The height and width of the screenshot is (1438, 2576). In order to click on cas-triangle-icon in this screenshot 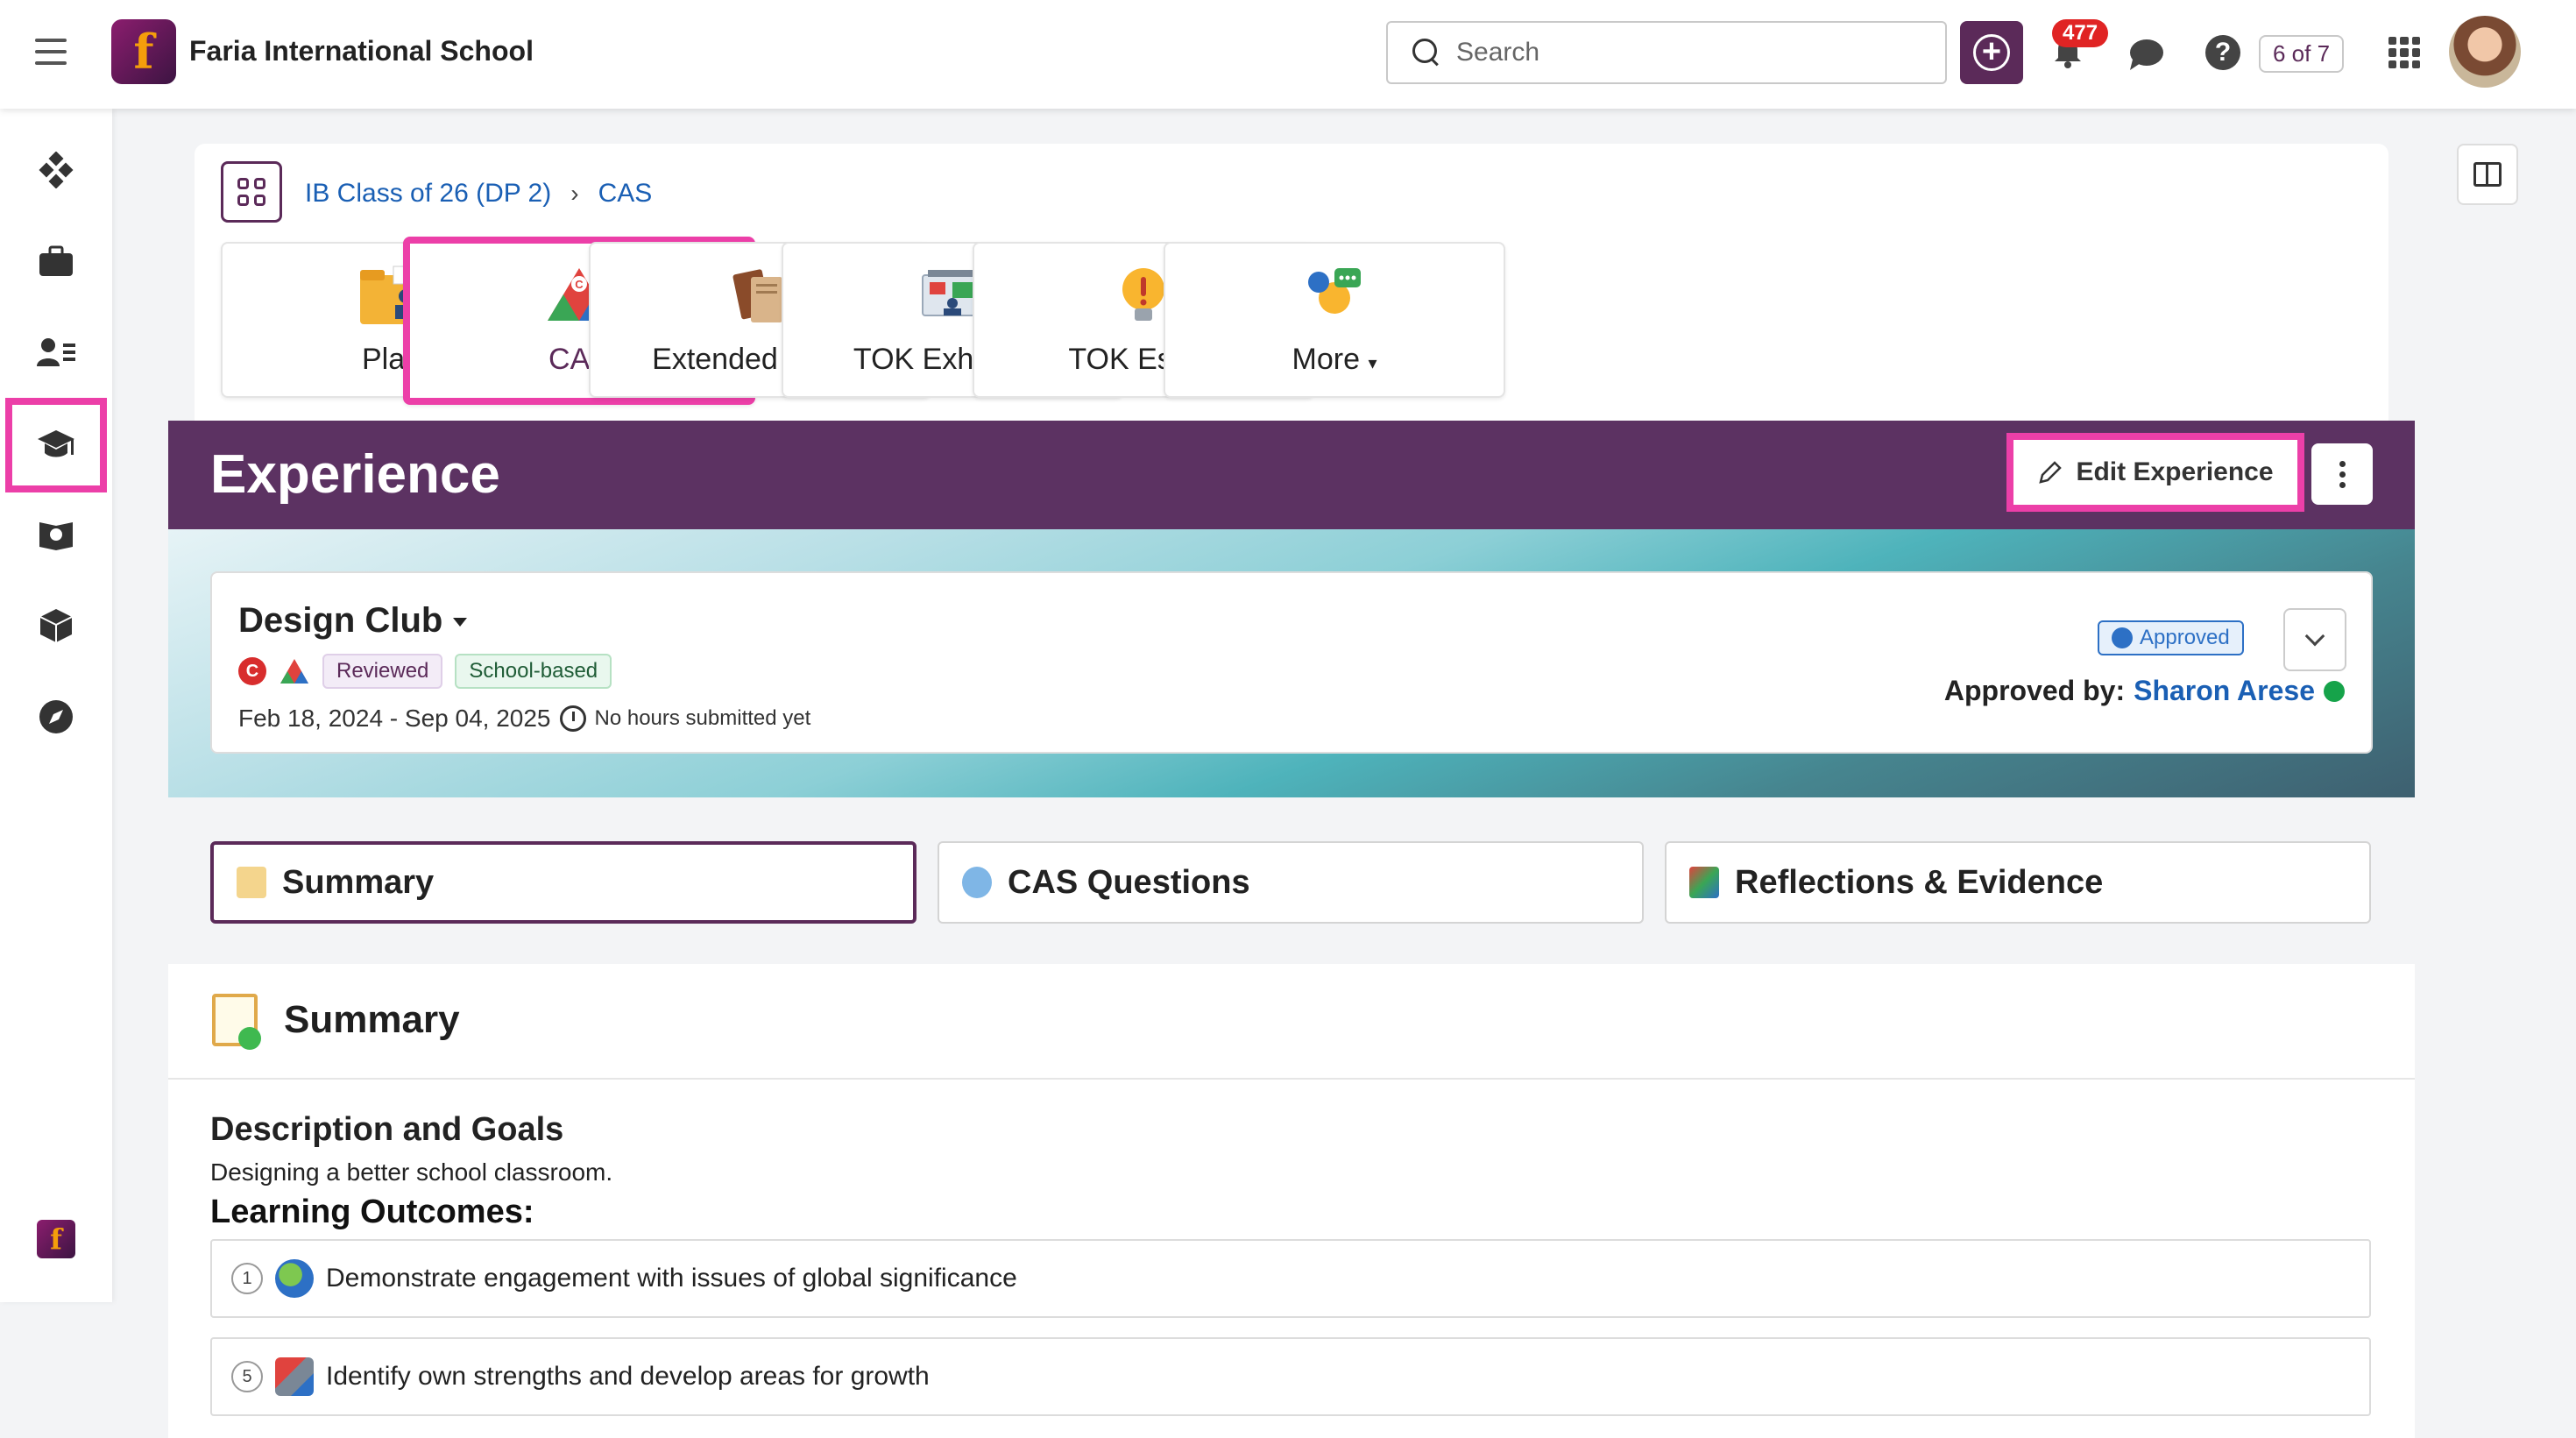, I will do `click(294, 671)`.